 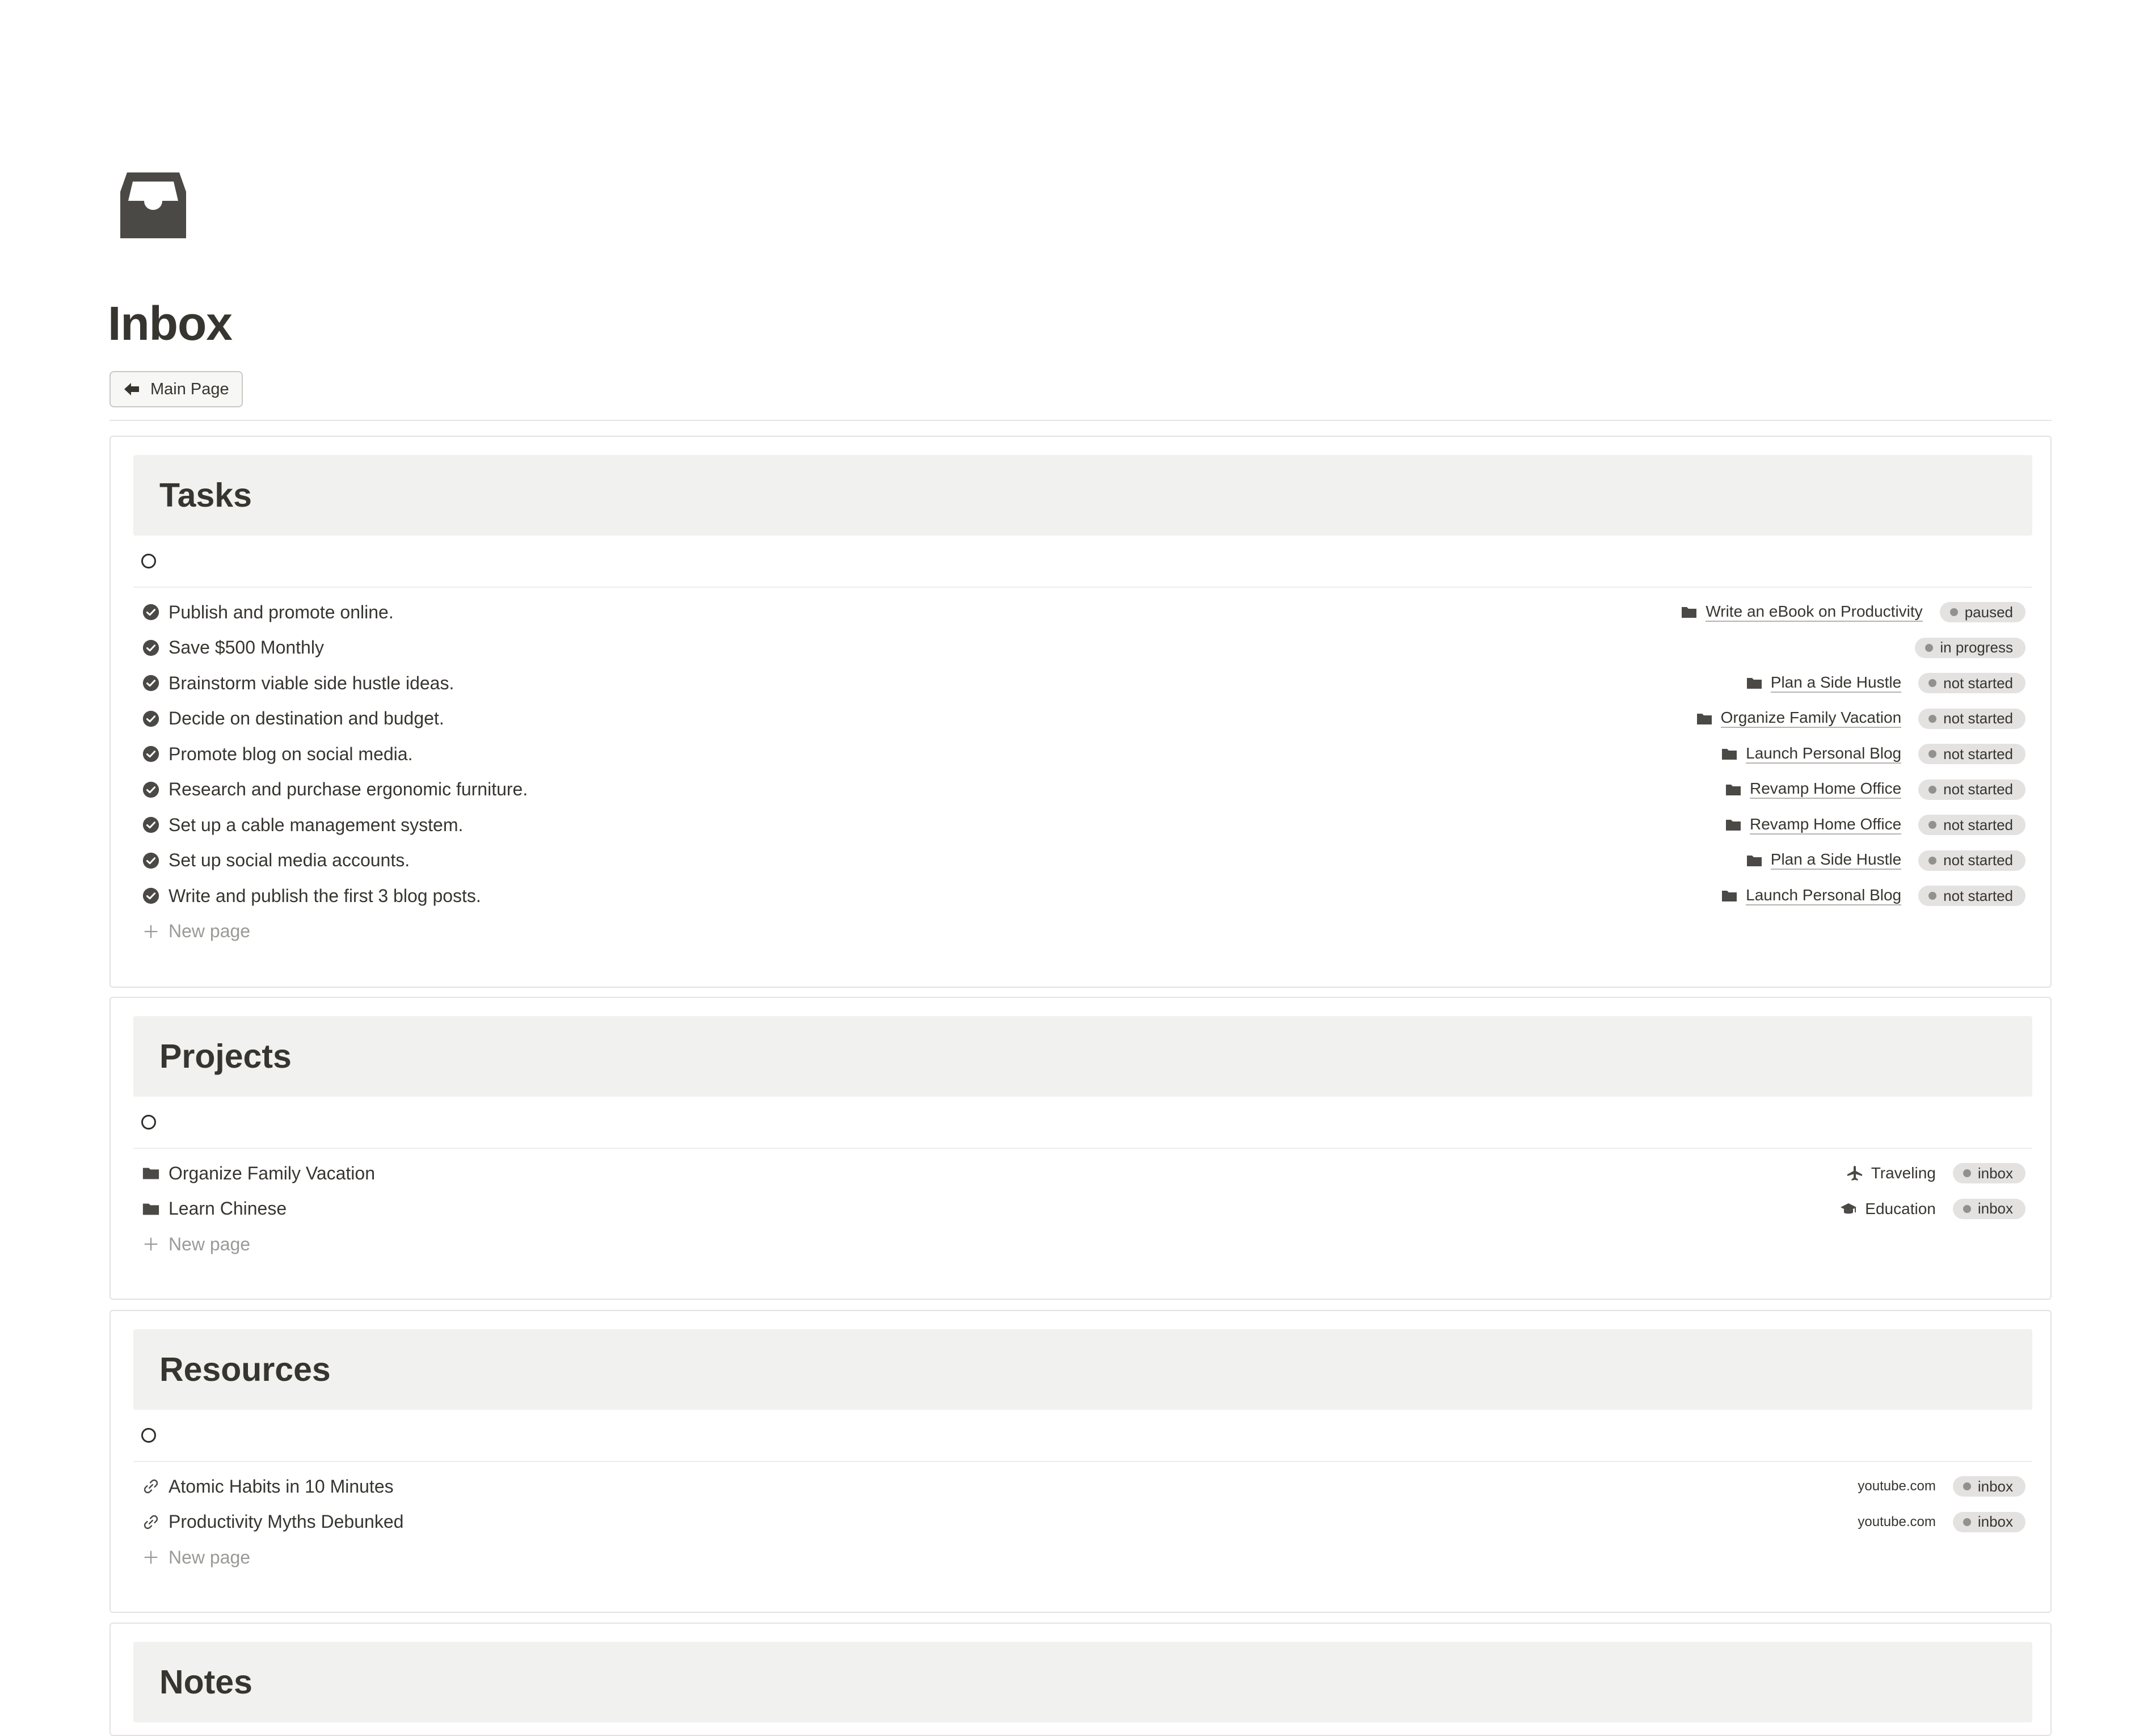 What do you see at coordinates (933, 718) in the screenshot?
I see `task-title: Decide on destination and budget.` at bounding box center [933, 718].